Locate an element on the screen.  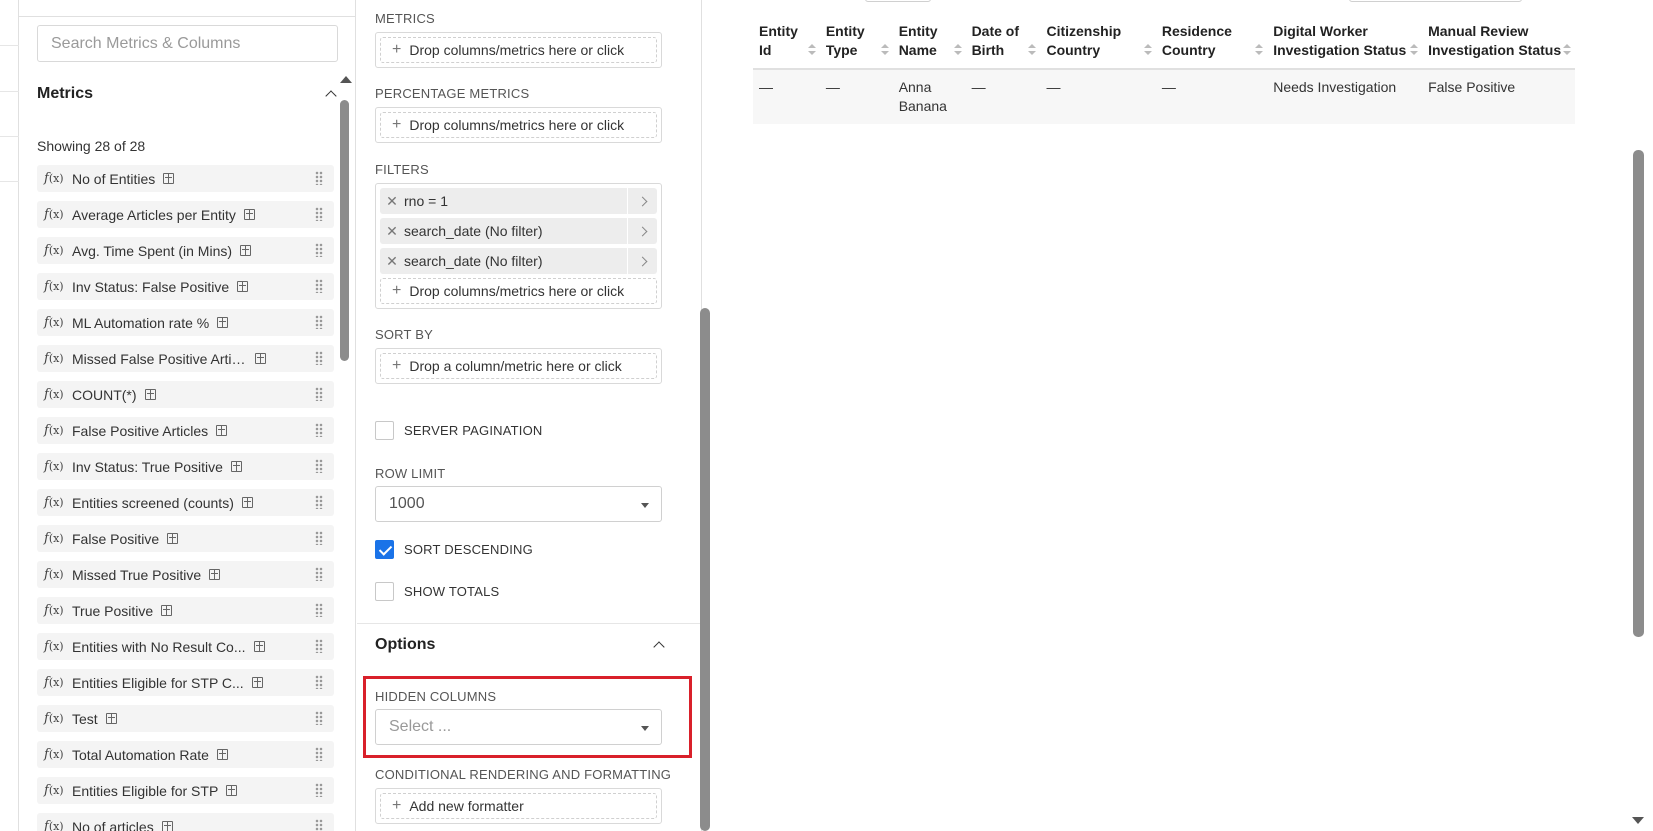
server-pagination-checkbox is located at coordinates (384, 430).